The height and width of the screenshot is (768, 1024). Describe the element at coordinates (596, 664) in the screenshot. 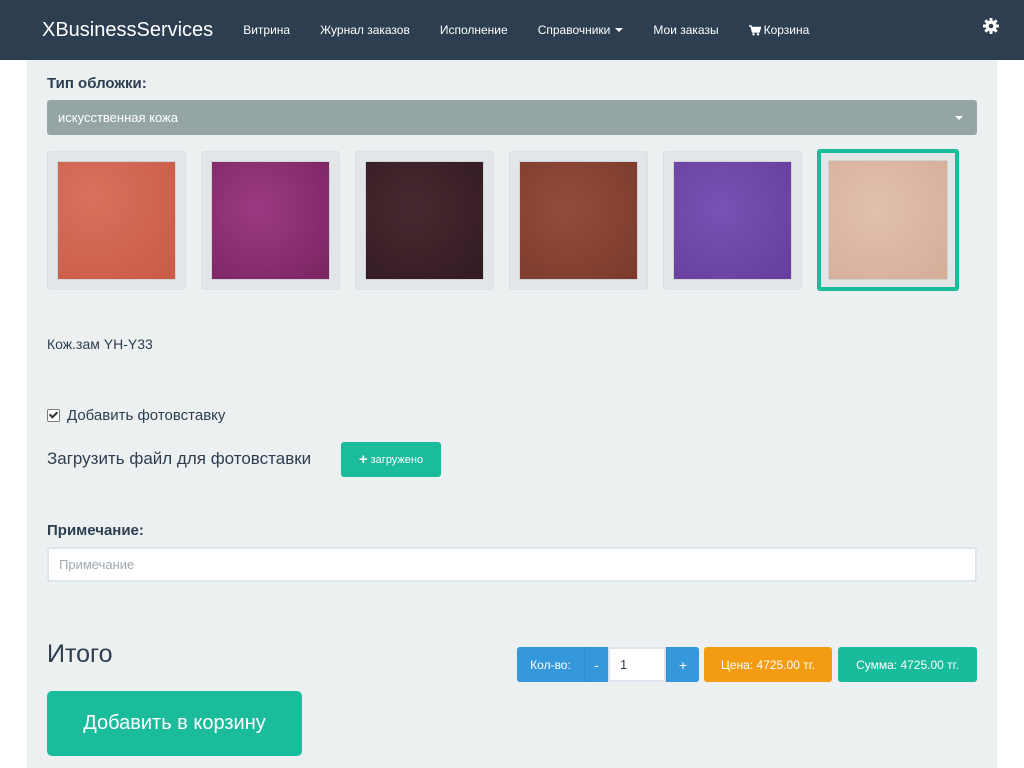

I see `quantity-decrease-button: -` at that location.